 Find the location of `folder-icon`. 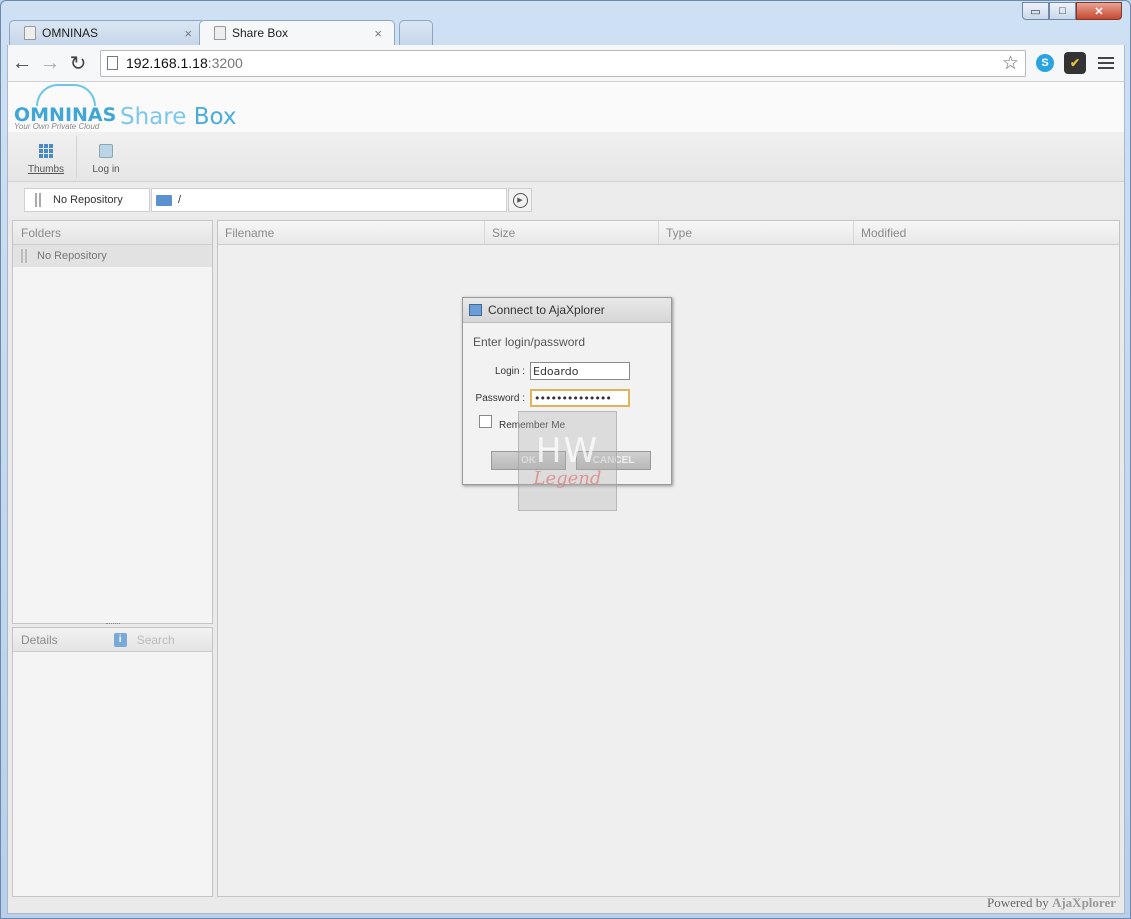

folder-icon is located at coordinates (164, 200).